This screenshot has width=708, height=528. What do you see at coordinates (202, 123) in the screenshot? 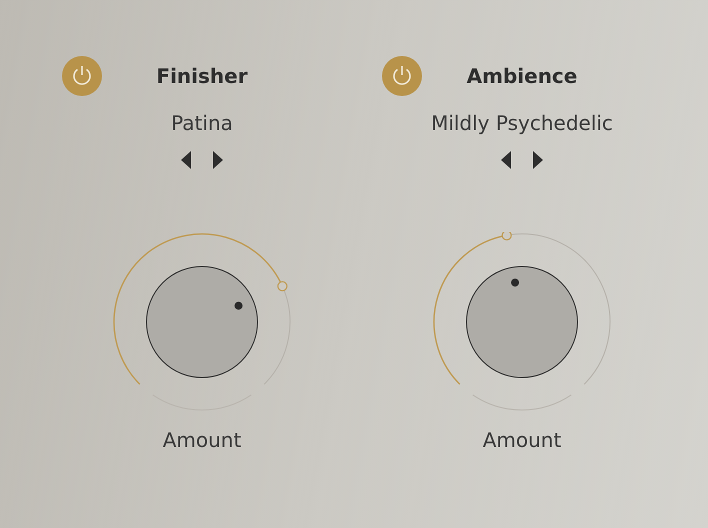
I see `preset-name: Patina` at bounding box center [202, 123].